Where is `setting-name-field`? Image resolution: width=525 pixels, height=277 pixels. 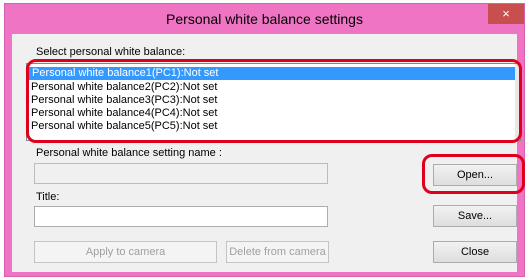
setting-name-field is located at coordinates (181, 173).